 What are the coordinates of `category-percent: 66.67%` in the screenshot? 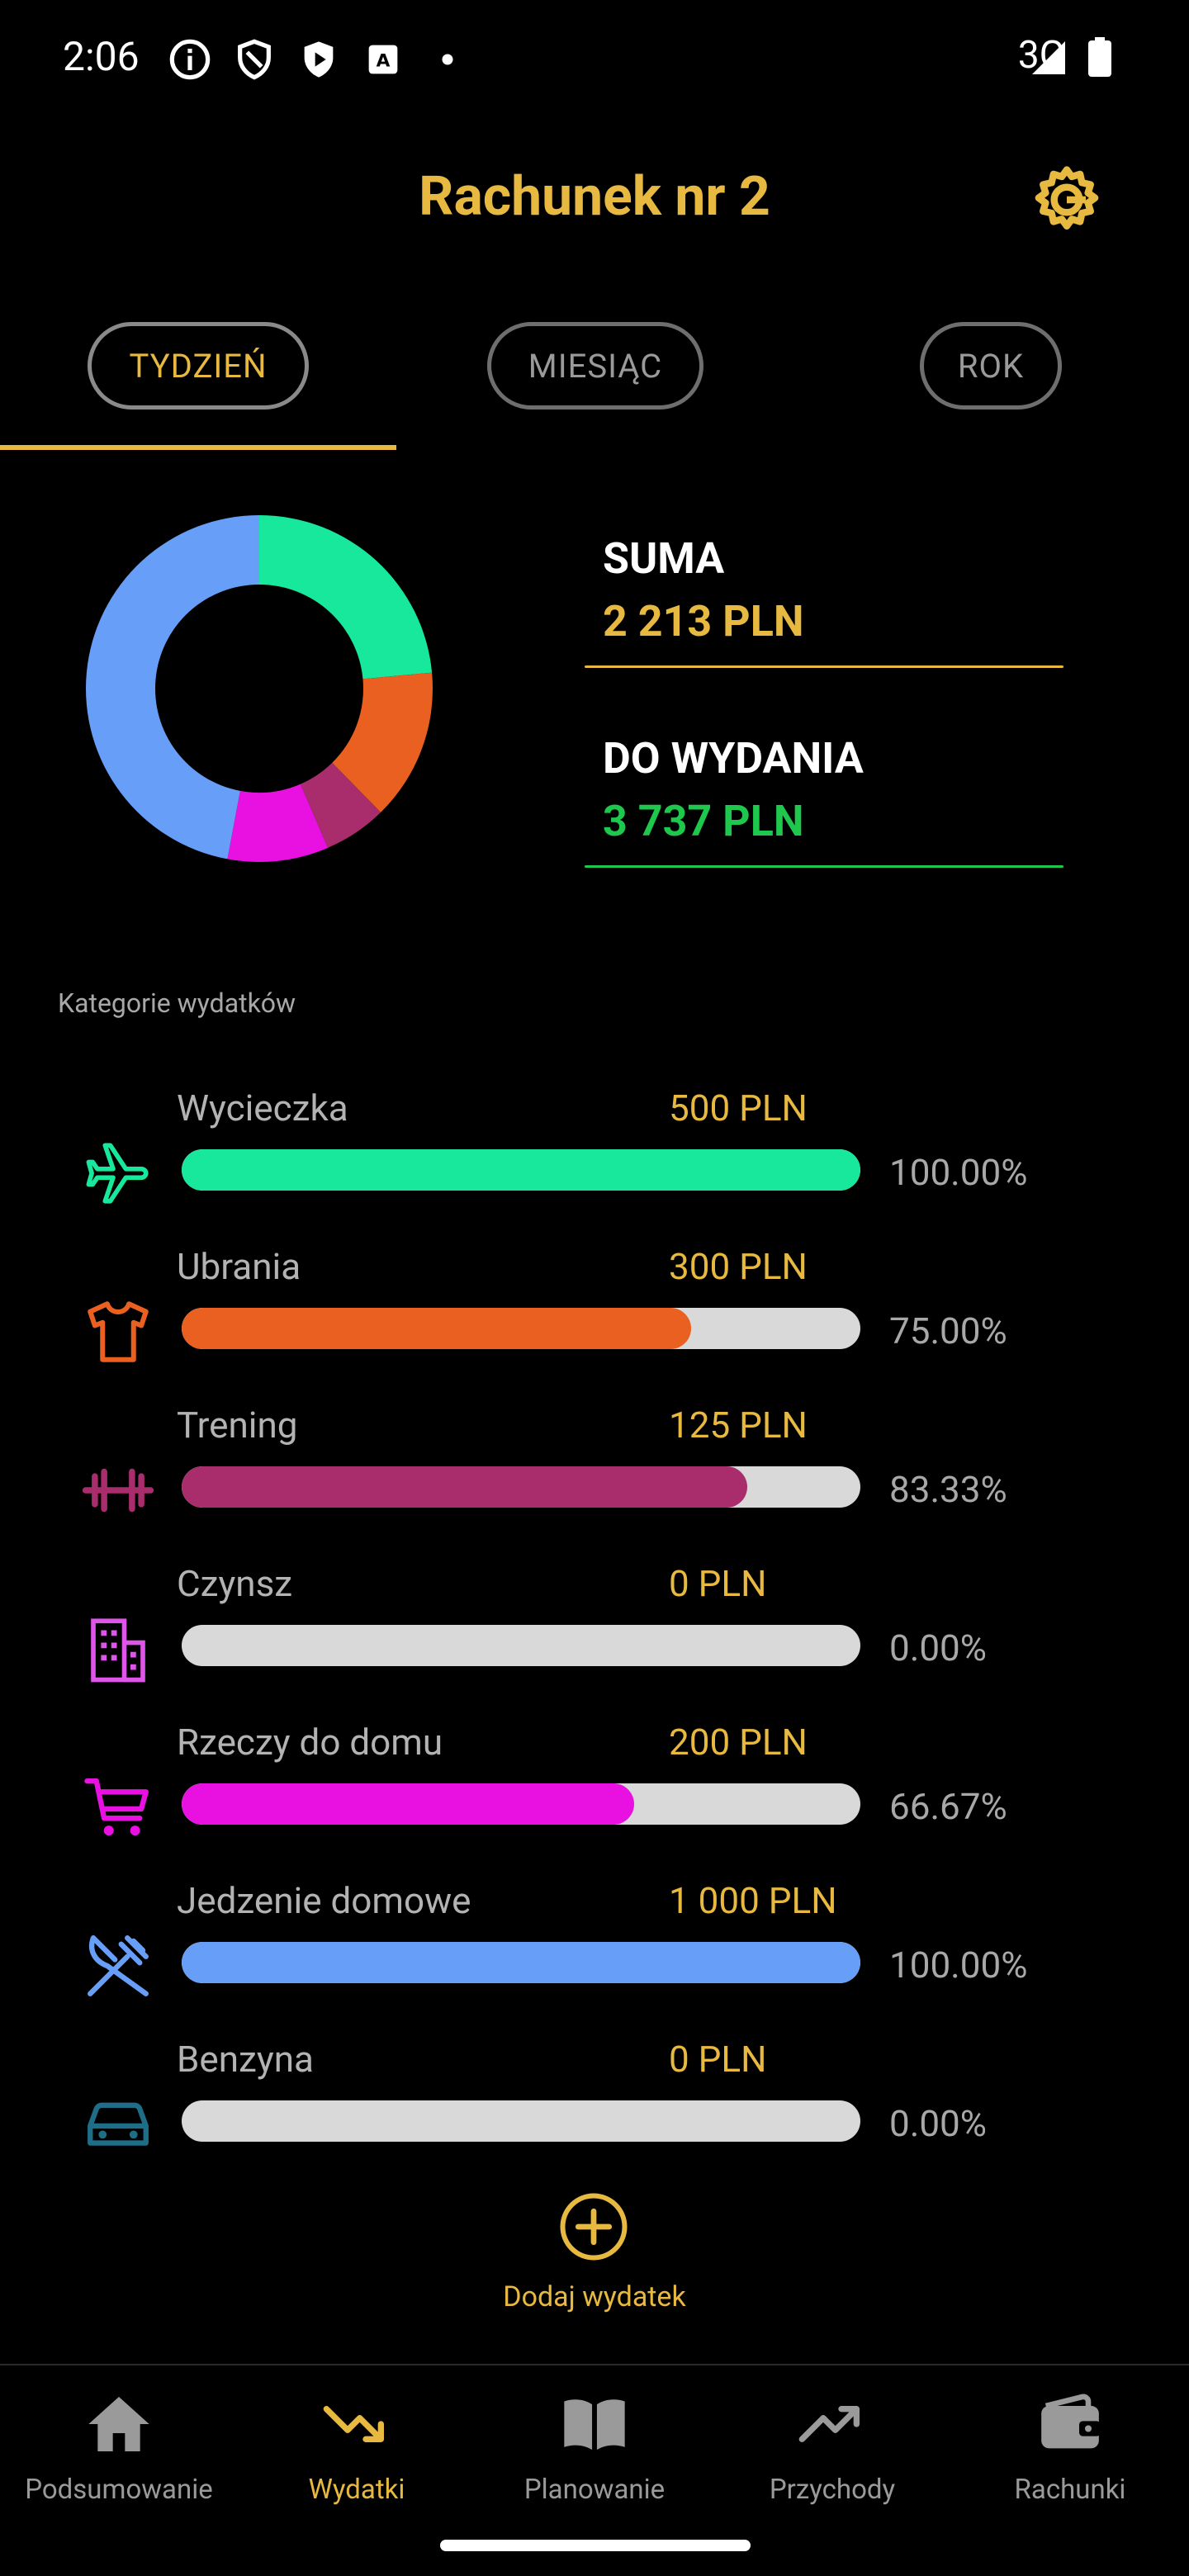 It's located at (948, 1806).